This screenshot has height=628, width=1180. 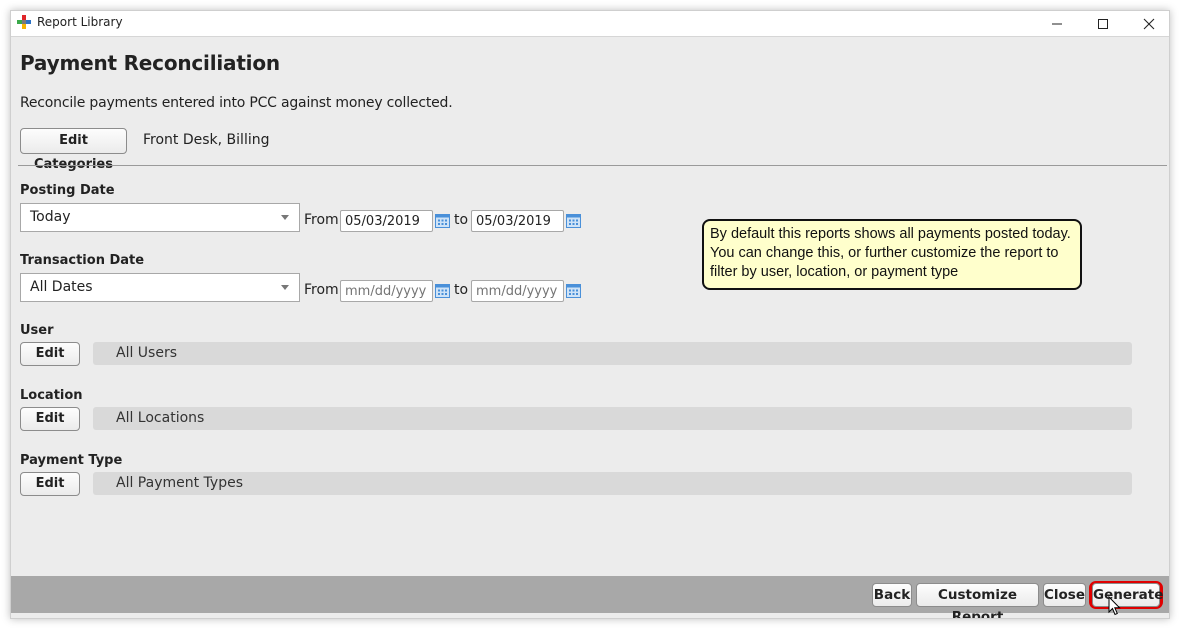 I want to click on user-value: All Users, so click(x=147, y=353).